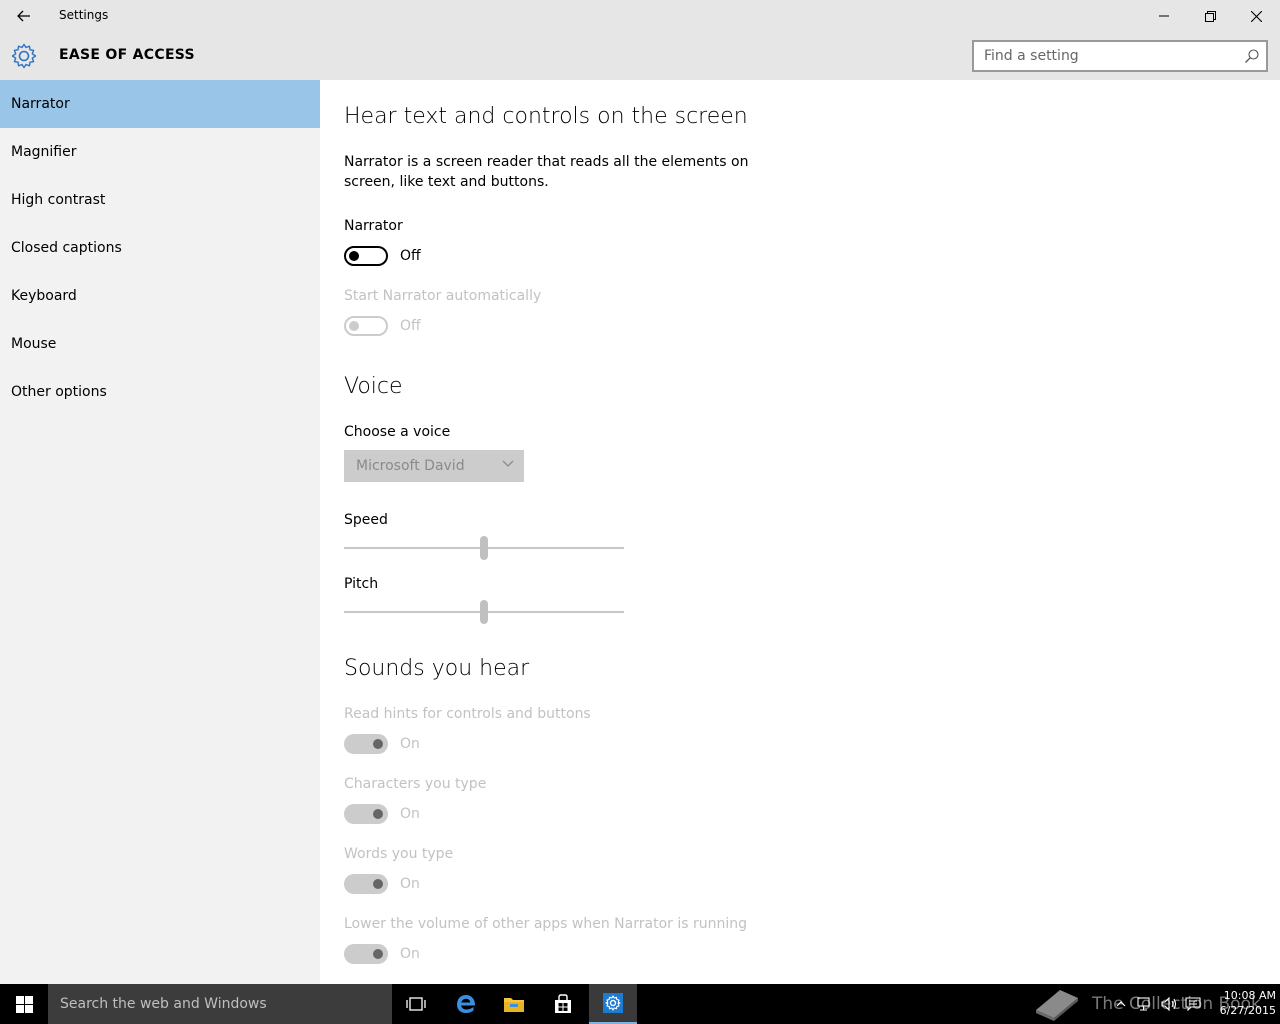  I want to click on start-narrator-auto-label: Start Narrator automatically, so click(443, 296).